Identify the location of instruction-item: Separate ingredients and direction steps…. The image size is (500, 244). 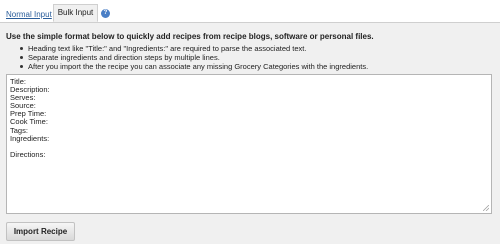
(193, 57).